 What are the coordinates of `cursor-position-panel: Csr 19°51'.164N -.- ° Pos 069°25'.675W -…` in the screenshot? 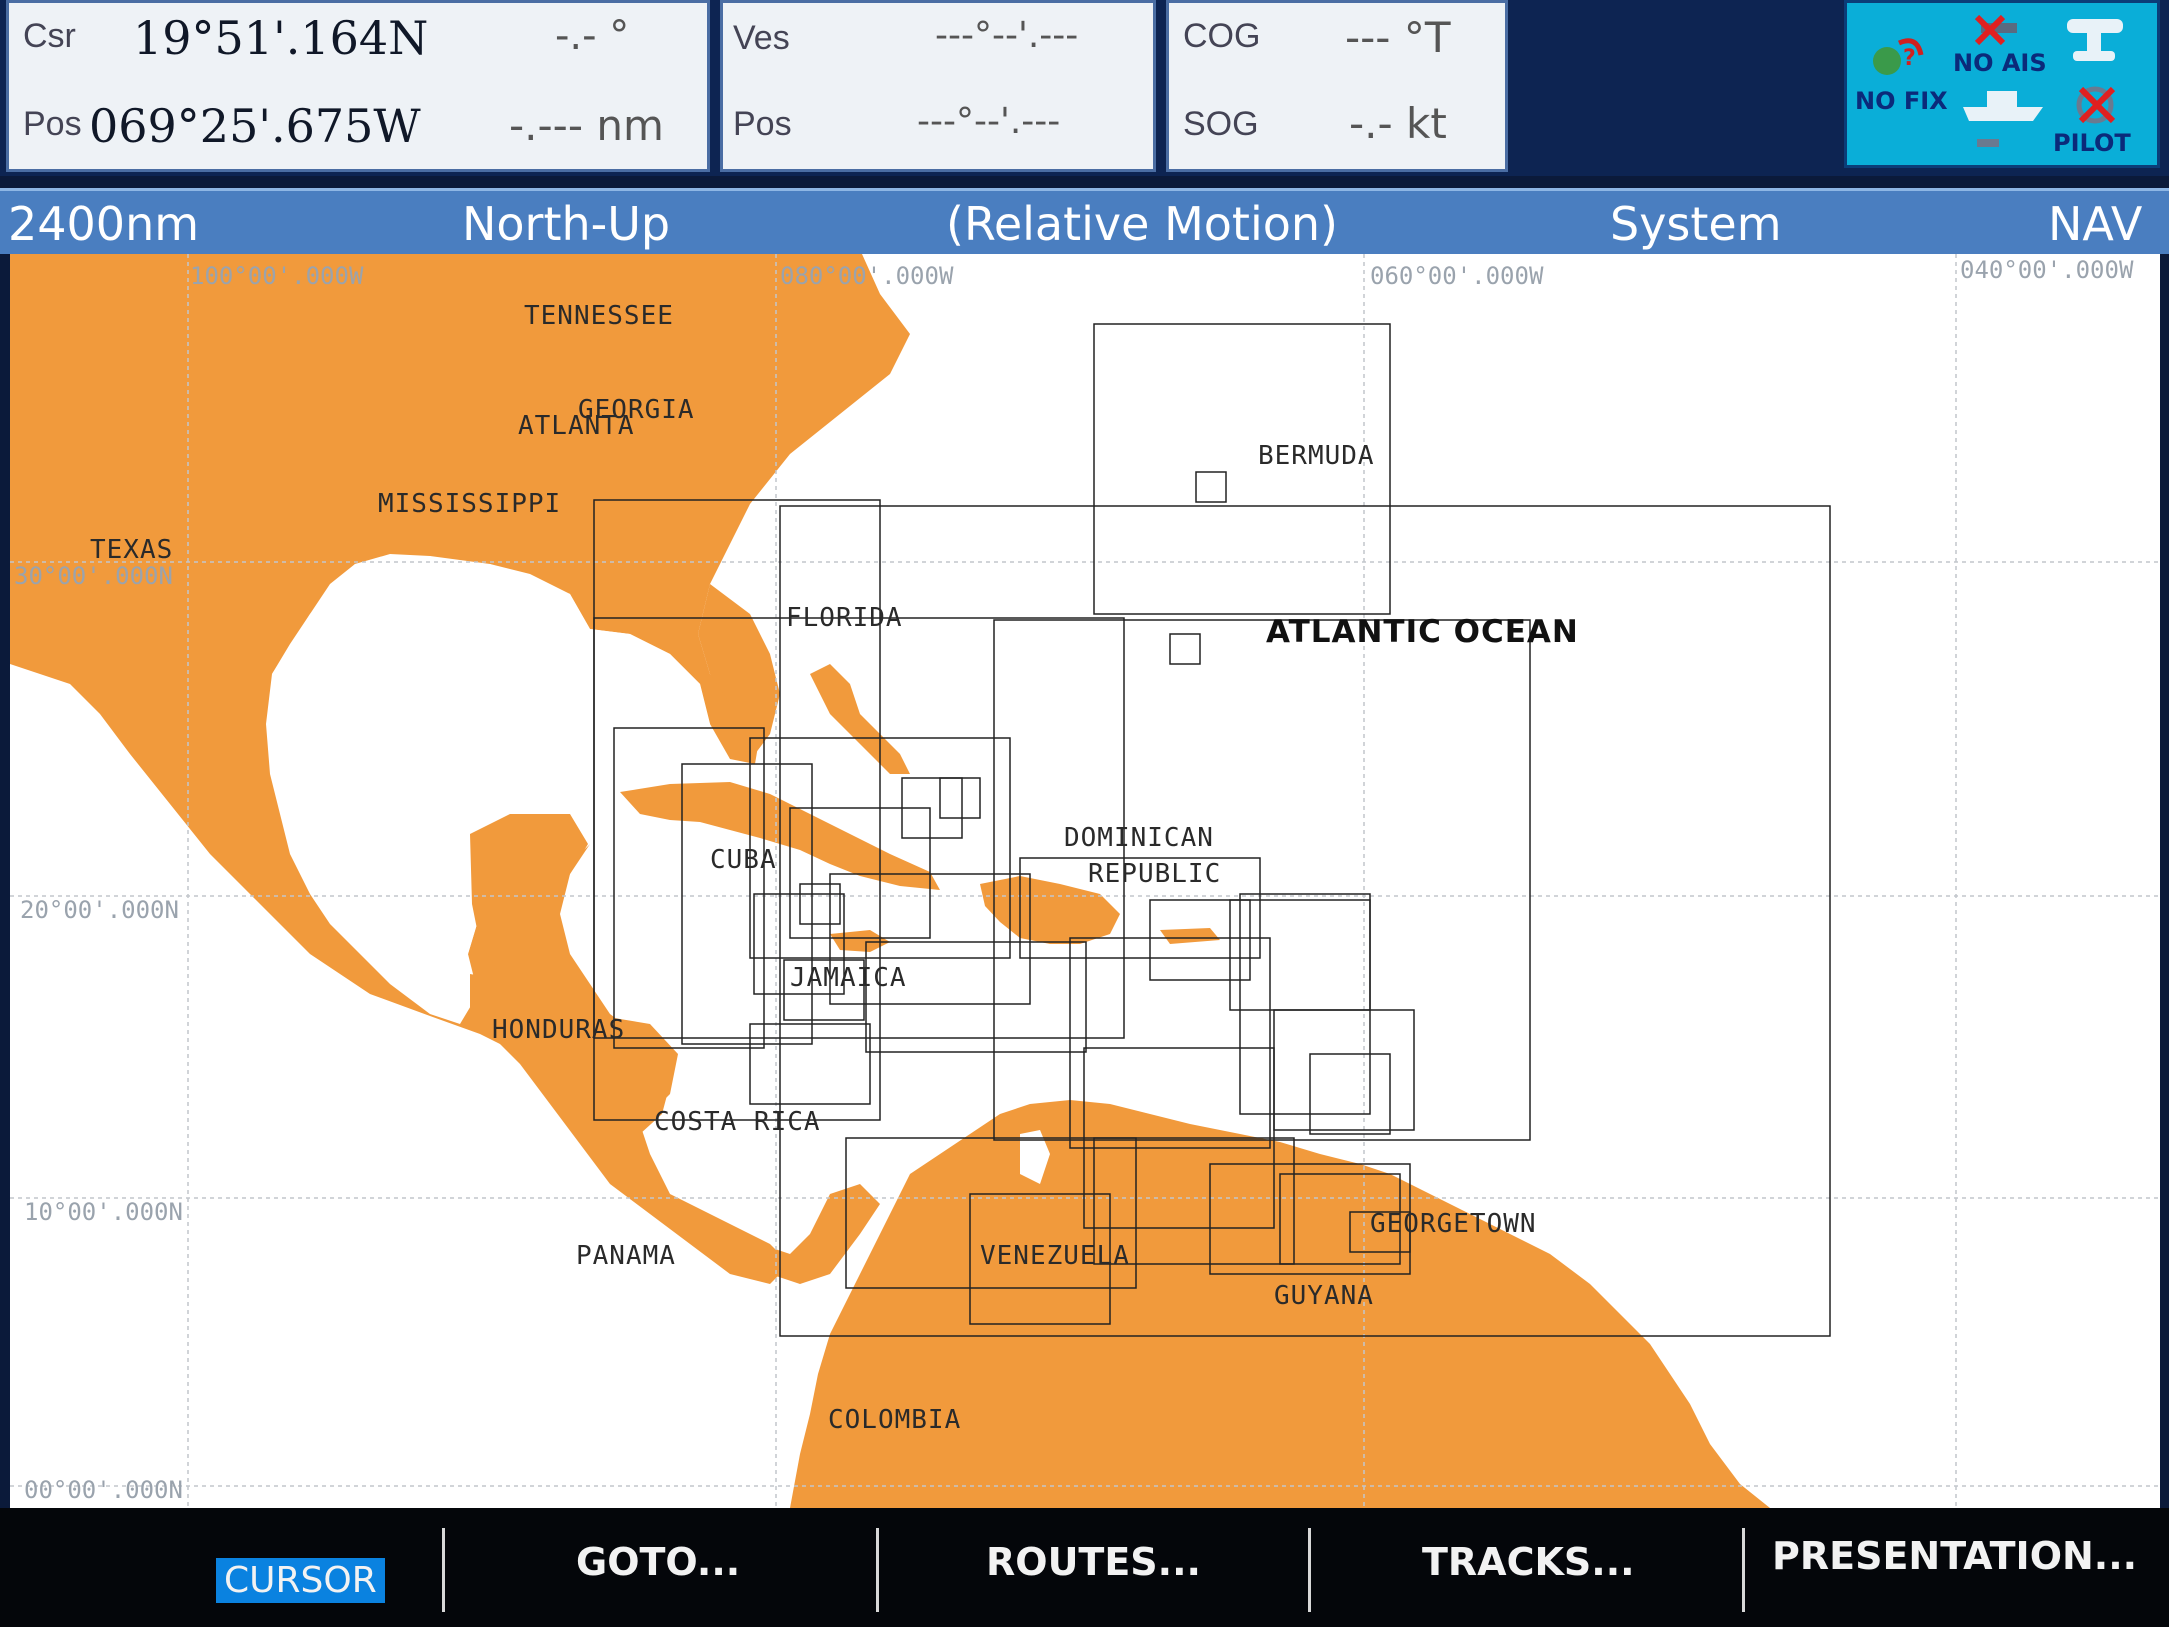 It's located at (358, 86).